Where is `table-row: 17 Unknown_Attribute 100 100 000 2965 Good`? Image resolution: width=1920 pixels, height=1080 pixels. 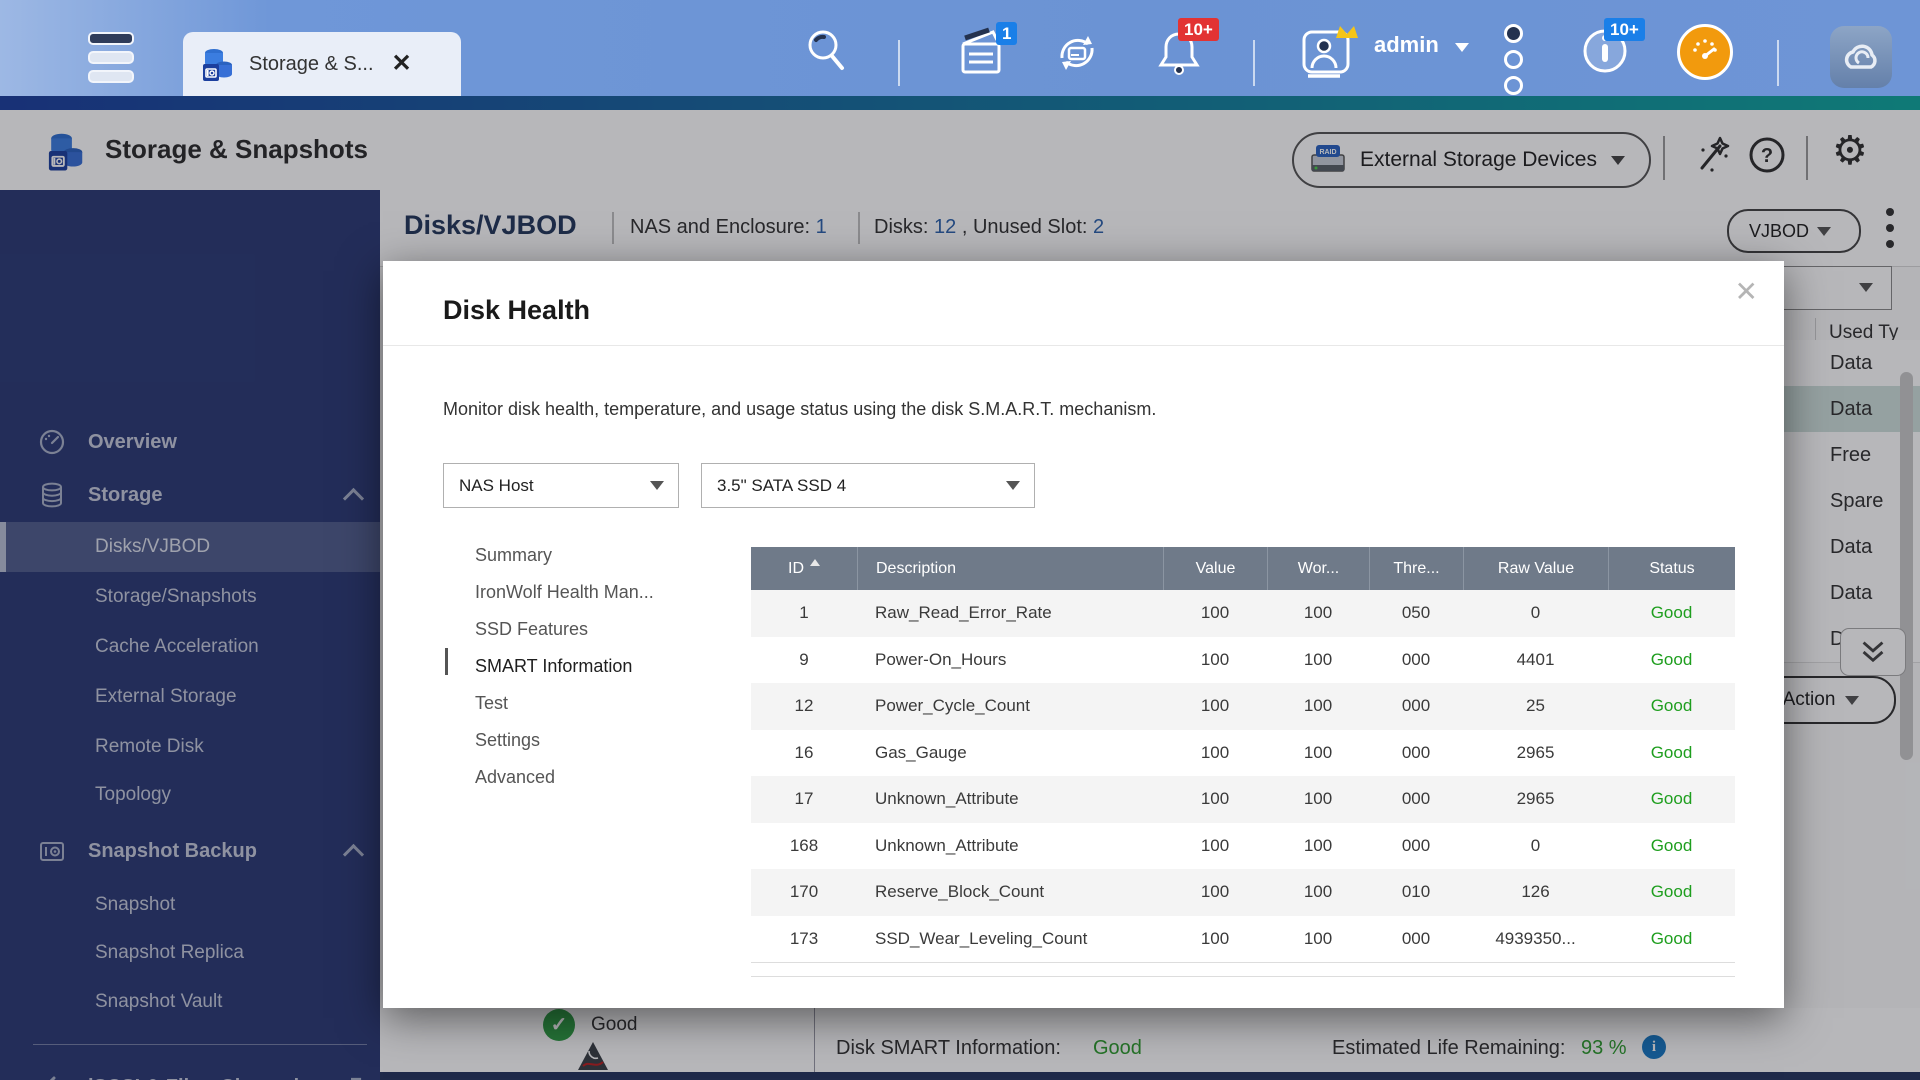
table-row: 17 Unknown_Attribute 100 100 000 2965 Good is located at coordinates (1243, 799).